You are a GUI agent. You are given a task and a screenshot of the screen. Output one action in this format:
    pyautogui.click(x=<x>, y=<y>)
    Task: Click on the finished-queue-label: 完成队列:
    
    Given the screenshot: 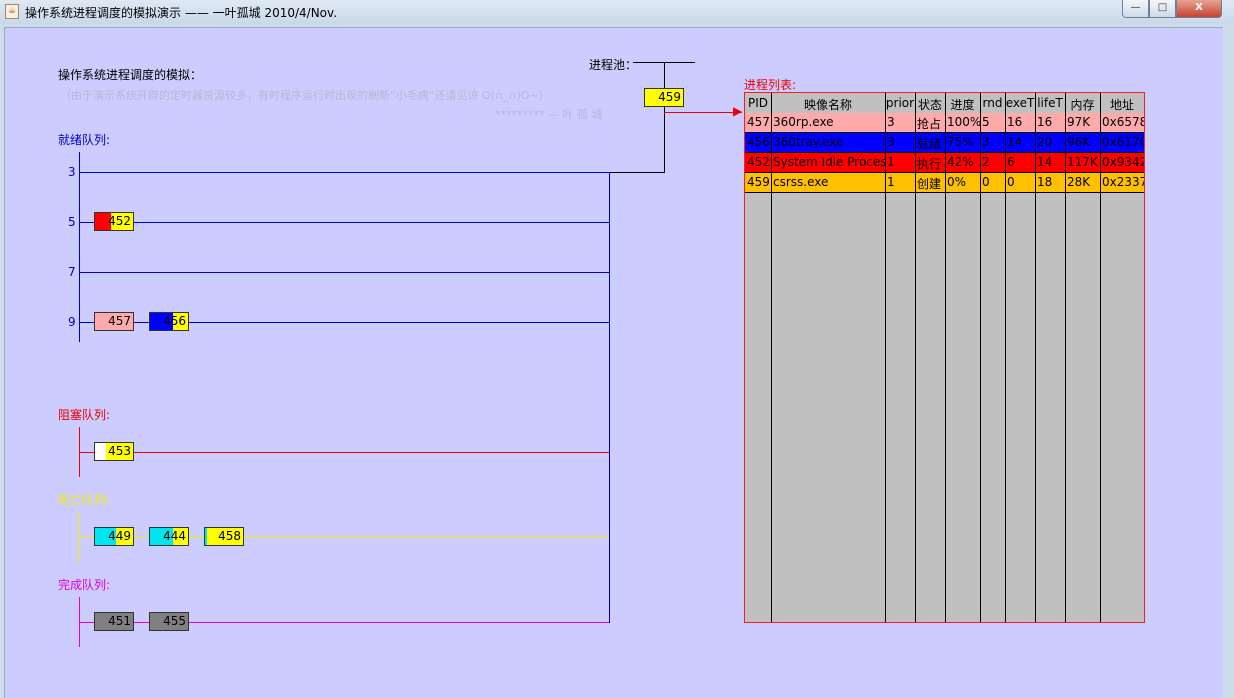 What is the action you would take?
    pyautogui.click(x=84, y=585)
    